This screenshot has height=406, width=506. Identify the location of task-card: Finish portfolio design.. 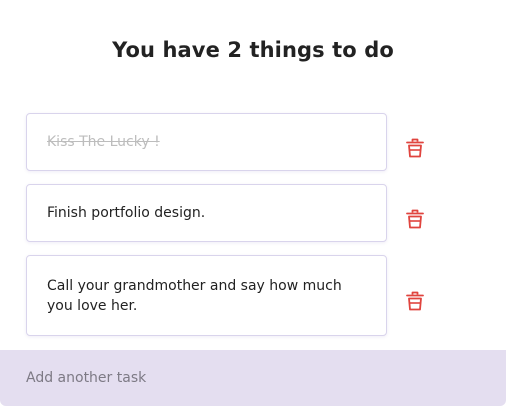
(206, 213).